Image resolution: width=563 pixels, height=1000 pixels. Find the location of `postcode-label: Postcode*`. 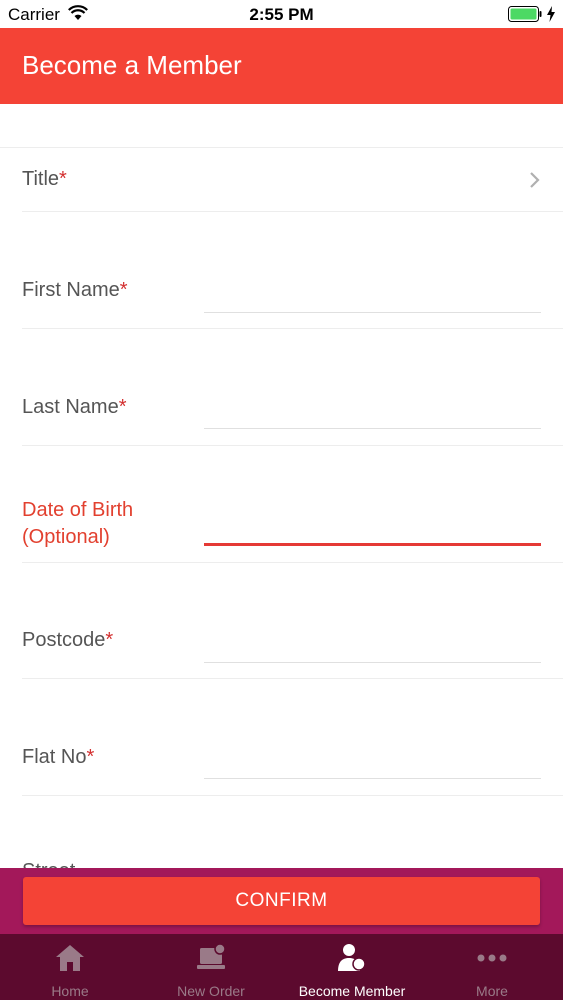

postcode-label: Postcode* is located at coordinates (68, 640).